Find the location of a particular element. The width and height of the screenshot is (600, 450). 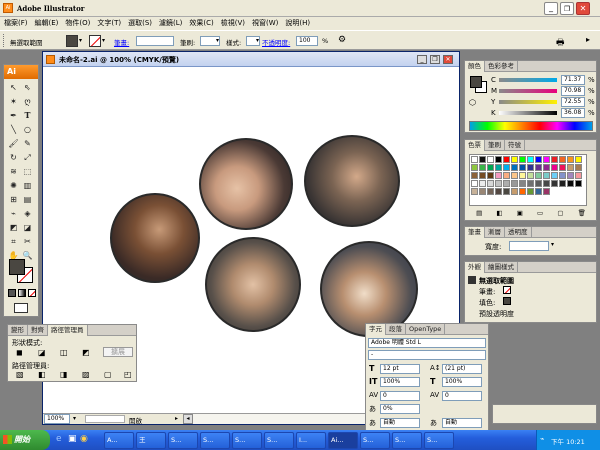

channel-y-slider is located at coordinates (528, 102).